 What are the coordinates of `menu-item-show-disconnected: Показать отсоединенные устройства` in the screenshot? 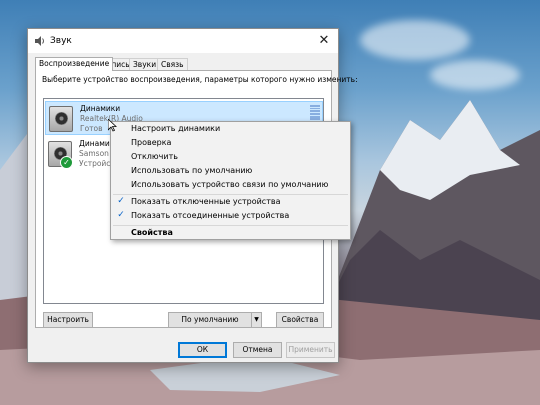 It's located at (210, 215).